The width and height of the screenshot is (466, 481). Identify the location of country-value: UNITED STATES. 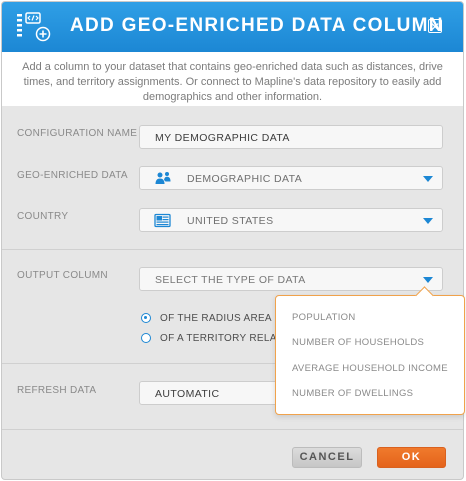
(230, 221).